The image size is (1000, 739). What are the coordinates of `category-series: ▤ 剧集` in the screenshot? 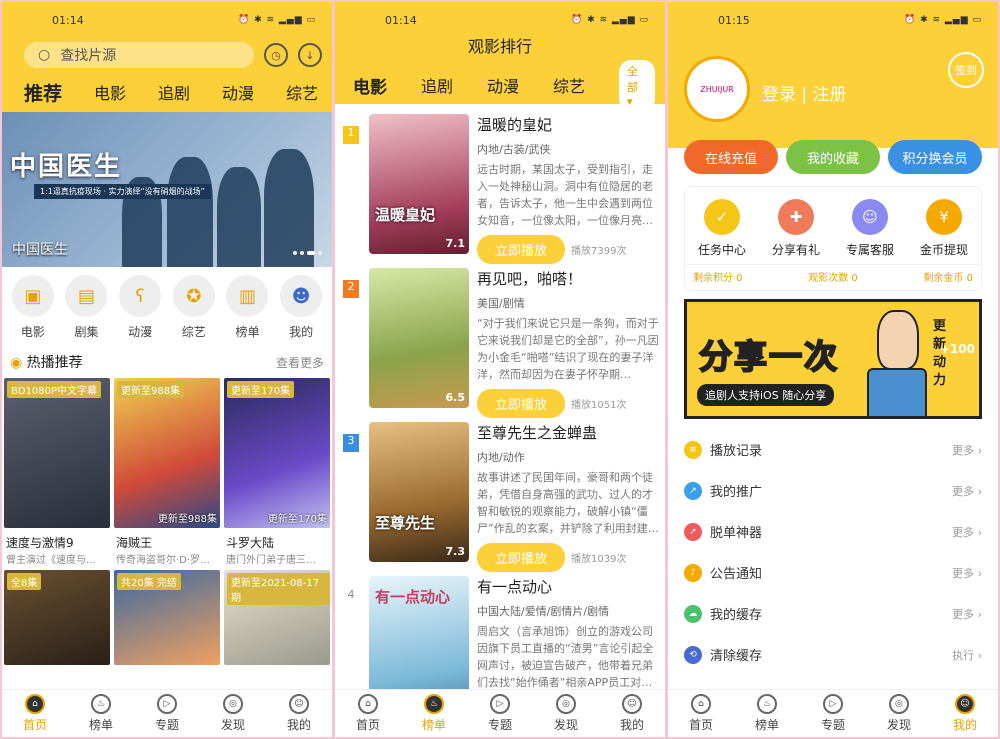 It's located at (86, 307).